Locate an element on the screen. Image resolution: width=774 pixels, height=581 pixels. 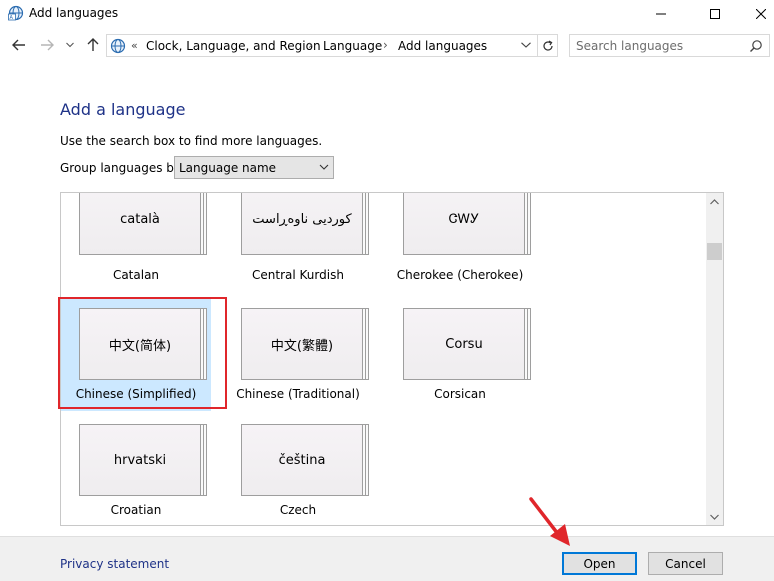
vertical-scrollbar is located at coordinates (714, 359).